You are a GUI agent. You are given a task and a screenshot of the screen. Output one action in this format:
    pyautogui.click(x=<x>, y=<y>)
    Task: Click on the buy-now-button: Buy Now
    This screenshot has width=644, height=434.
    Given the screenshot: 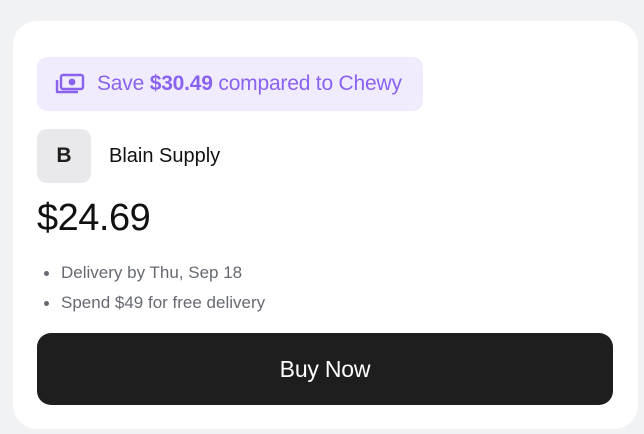 What is the action you would take?
    pyautogui.click(x=325, y=369)
    